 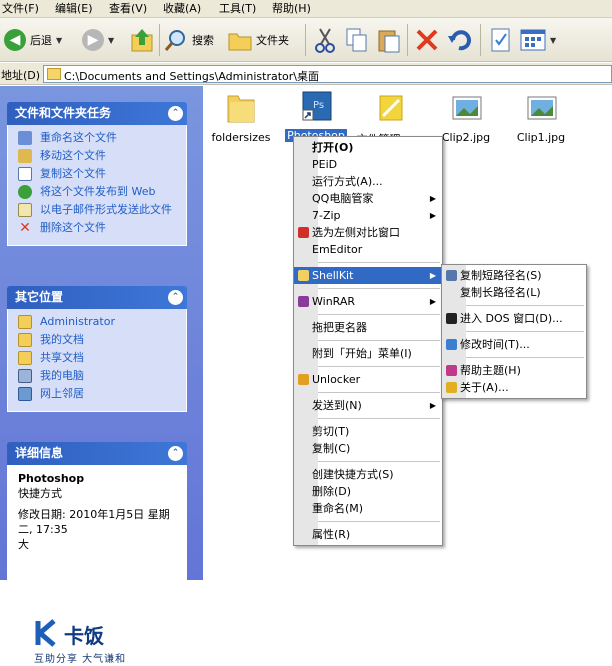 I want to click on search-button: 搜索, so click(x=189, y=40).